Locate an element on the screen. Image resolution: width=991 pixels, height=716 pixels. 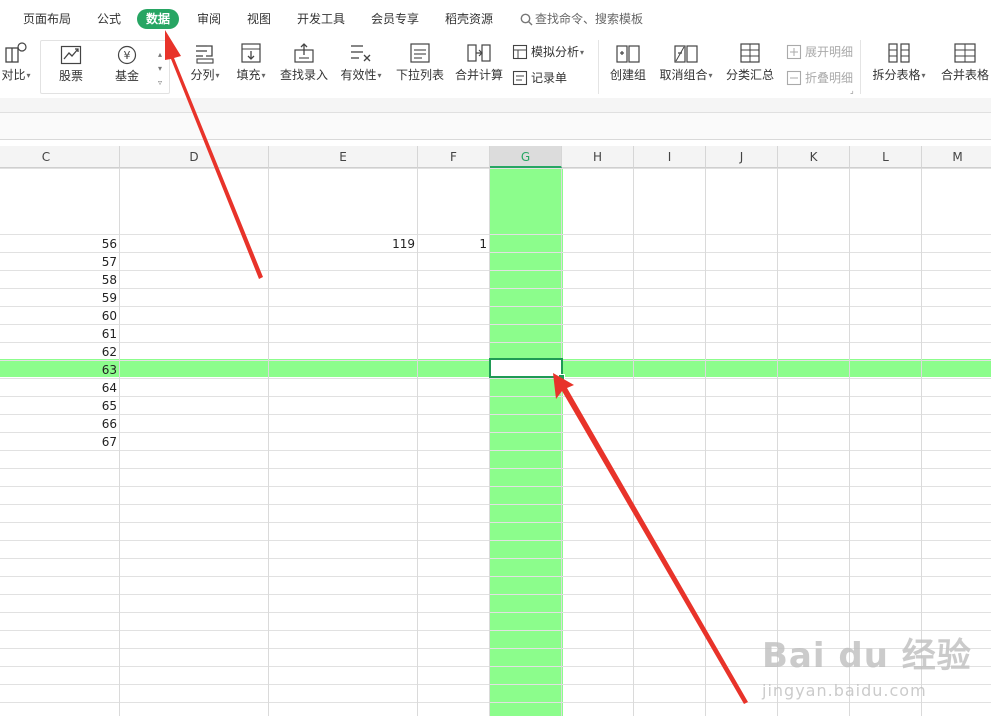
cell-c60: 60 is located at coordinates (58, 316).